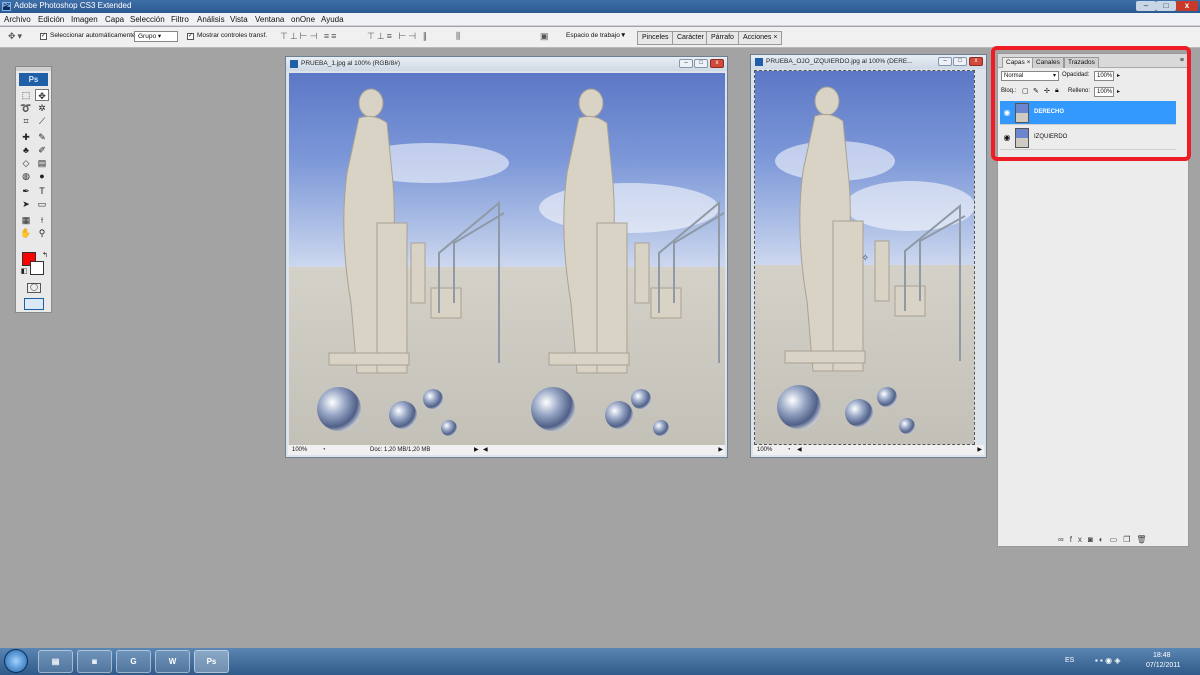 The width and height of the screenshot is (1200, 675). I want to click on dock-tab-pinceles: Pinceles, so click(655, 38).